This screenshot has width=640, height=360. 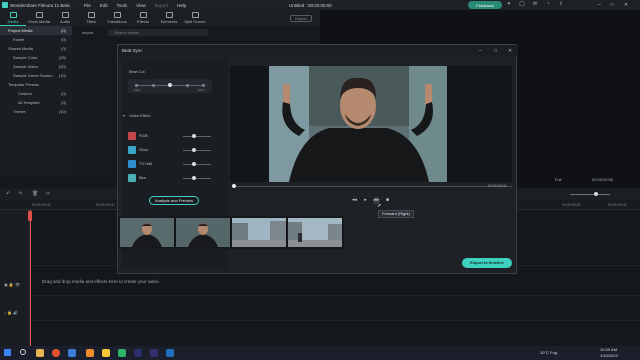 I want to click on clock-date: 1/15/2022, so click(x=609, y=355).